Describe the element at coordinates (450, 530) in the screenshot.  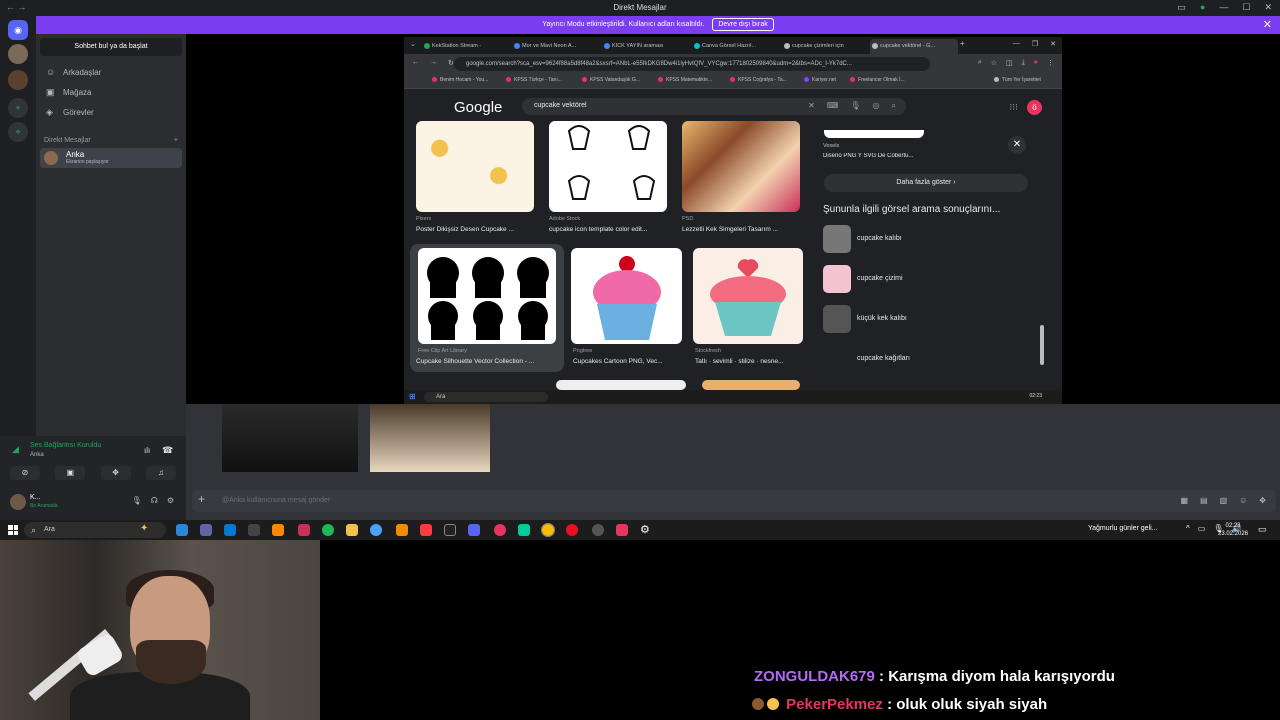
I see `apple-tv-icon` at that location.